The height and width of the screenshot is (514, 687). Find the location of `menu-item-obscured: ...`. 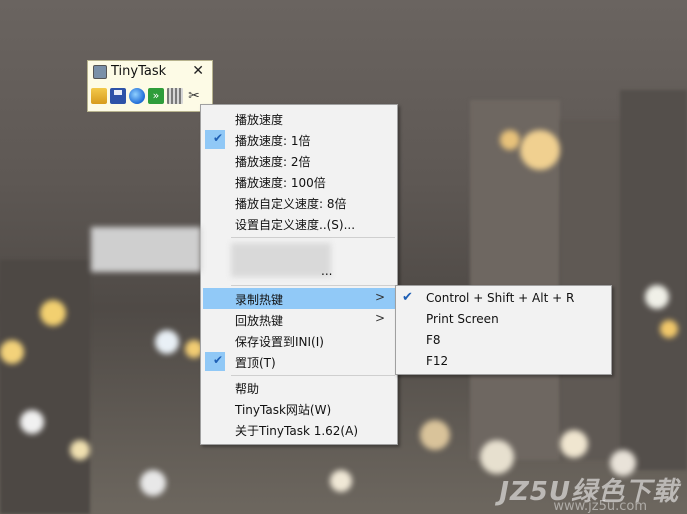

menu-item-obscured: ... is located at coordinates (299, 271).